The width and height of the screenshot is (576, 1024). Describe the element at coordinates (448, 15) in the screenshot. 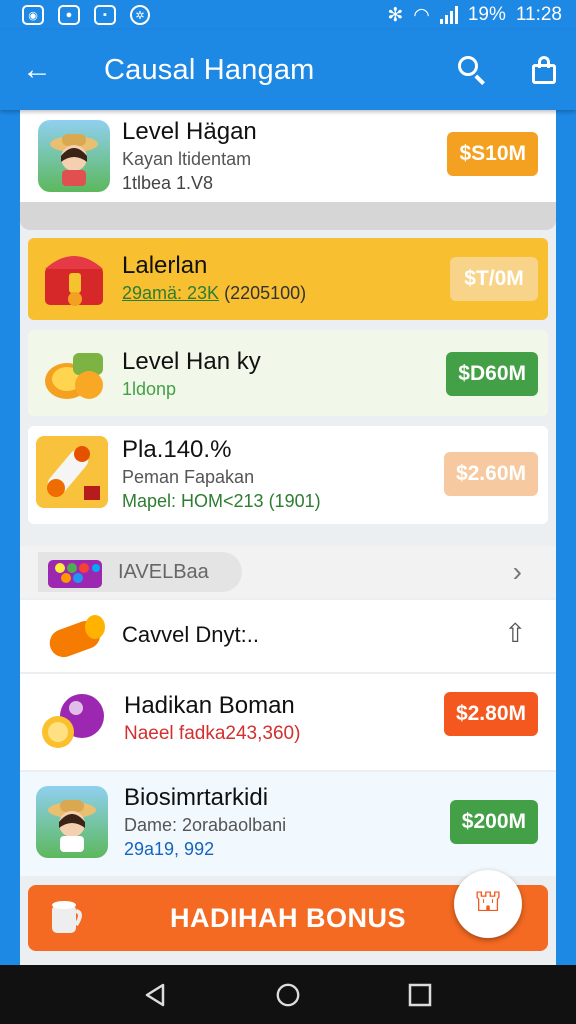

I see `signal-icon` at that location.